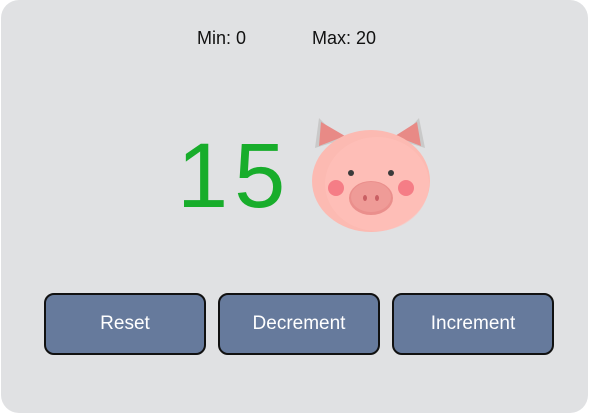 Image resolution: width=589 pixels, height=414 pixels. Describe the element at coordinates (299, 324) in the screenshot. I see `decrement-button: Decrement` at that location.